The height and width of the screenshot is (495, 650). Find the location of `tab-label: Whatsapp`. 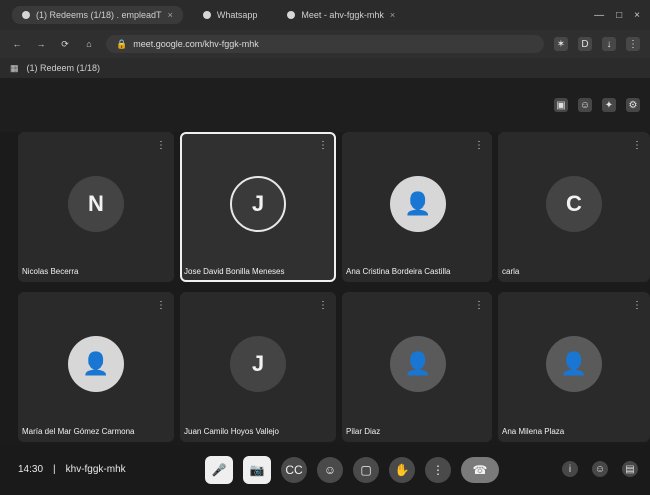

tab-label: Whatsapp is located at coordinates (237, 15).